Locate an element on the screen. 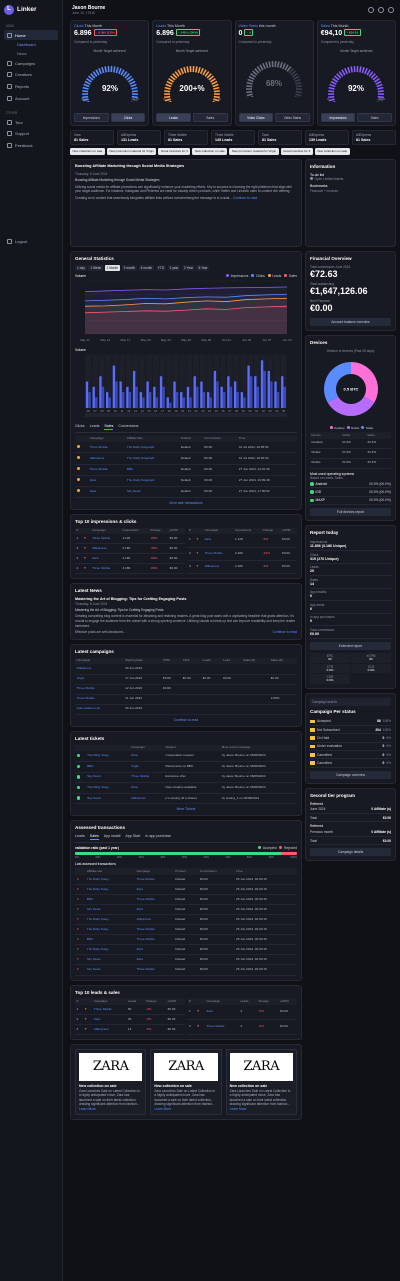  sidebar-item-campaigns: Campaigns is located at coordinates (31, 63).